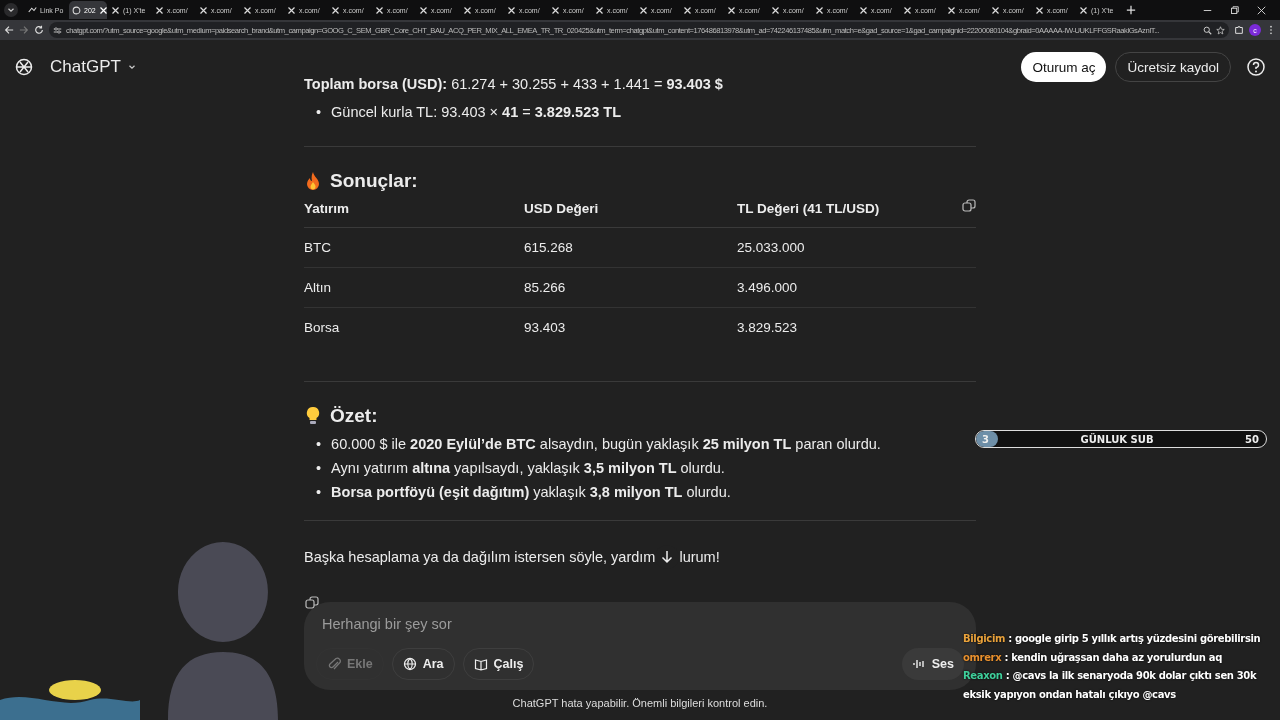  I want to click on table-cell: 25.033.000, so click(844, 248).